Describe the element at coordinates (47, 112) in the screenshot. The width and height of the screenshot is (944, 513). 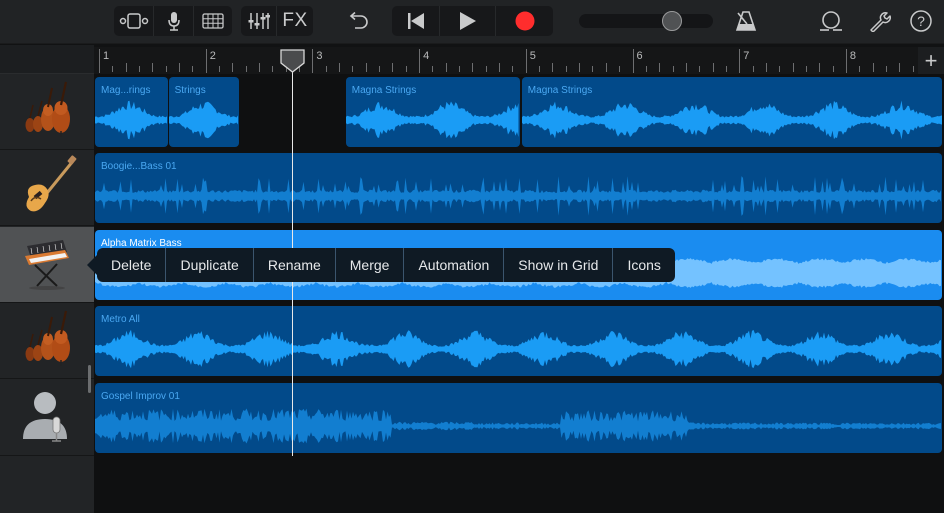
I see `track-header-strings-track` at that location.